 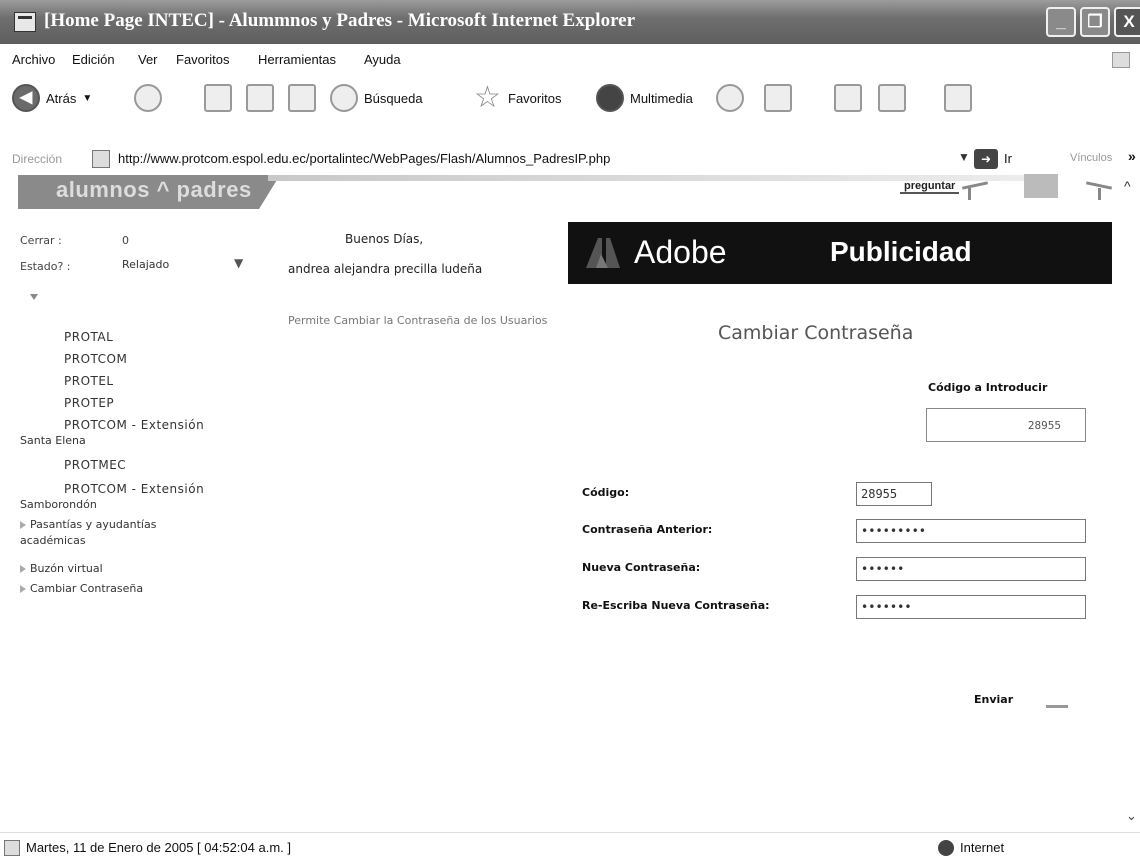 I want to click on code-to-enter-label: Código a Introducir, so click(x=988, y=387).